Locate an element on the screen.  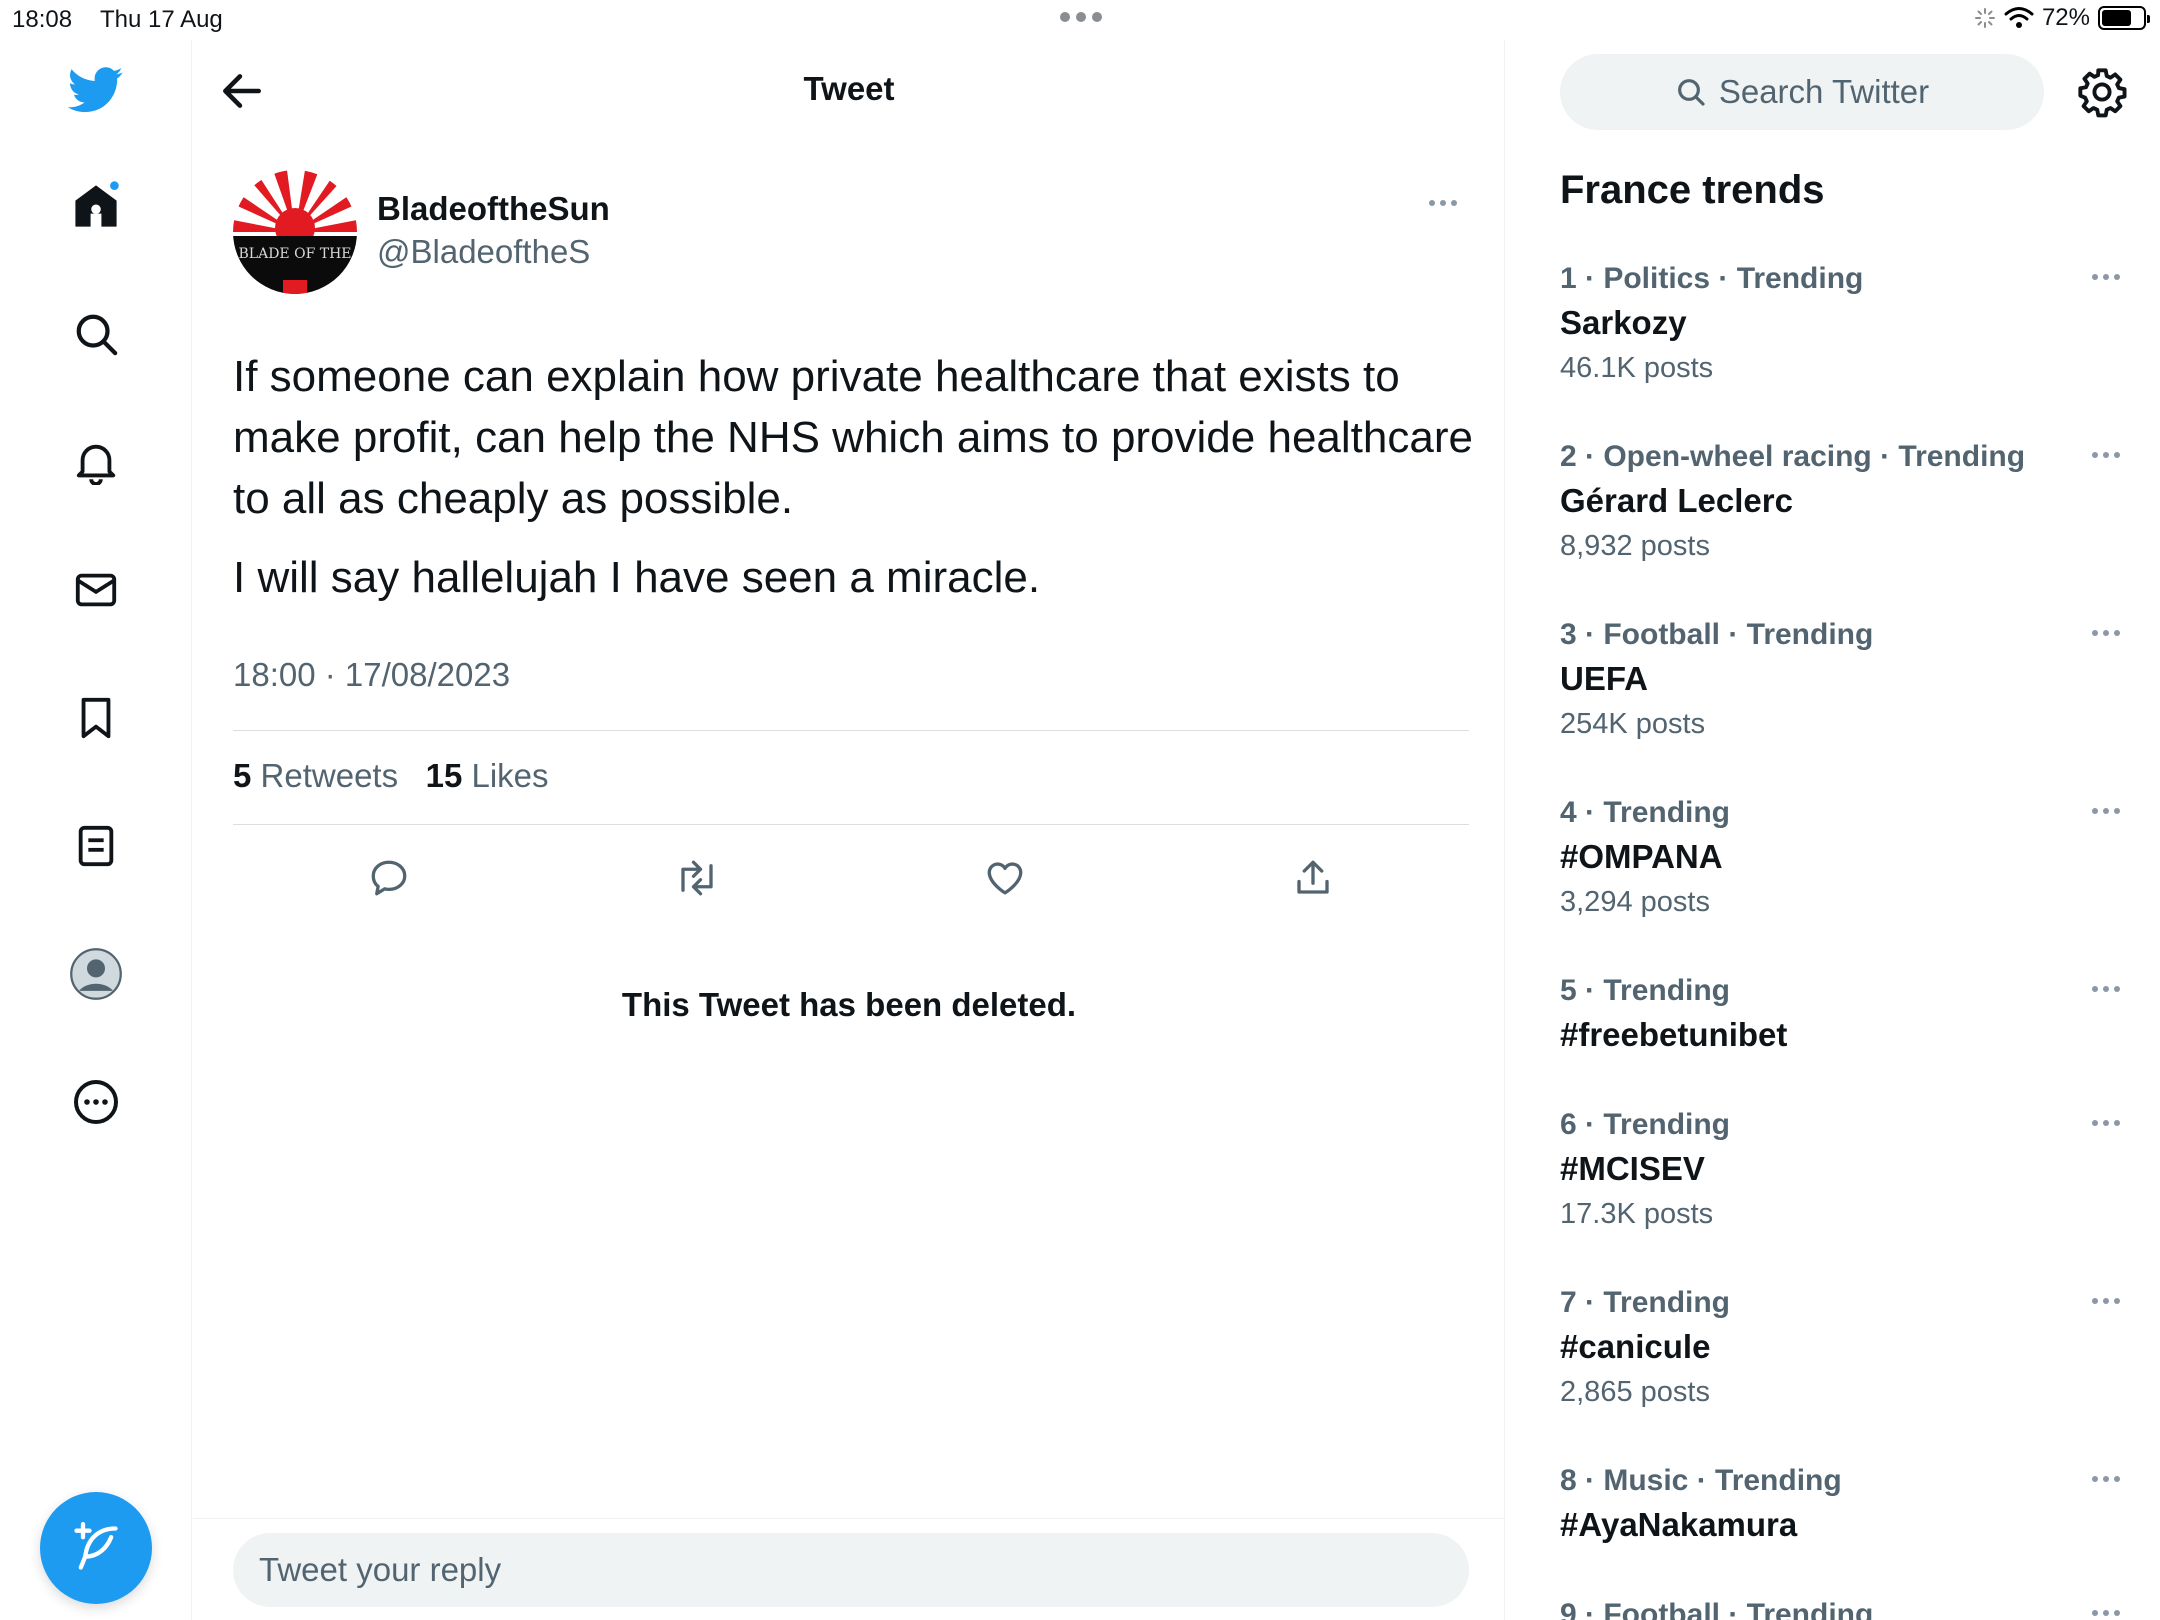
trend-name: UEFA is located at coordinates (1604, 678).